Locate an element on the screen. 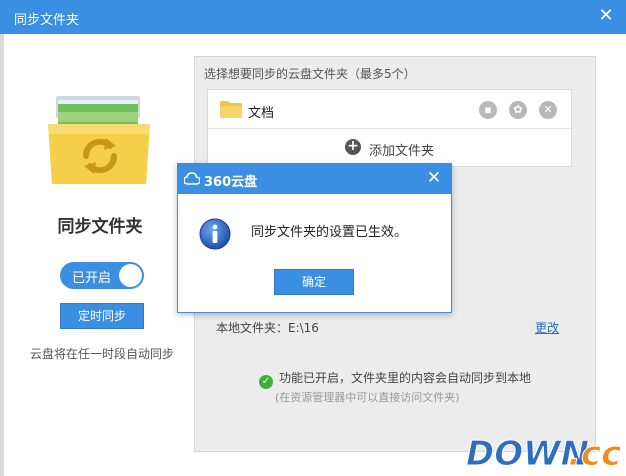 This screenshot has width=626, height=476. add-folder-label: 添加文件夹 is located at coordinates (402, 151).